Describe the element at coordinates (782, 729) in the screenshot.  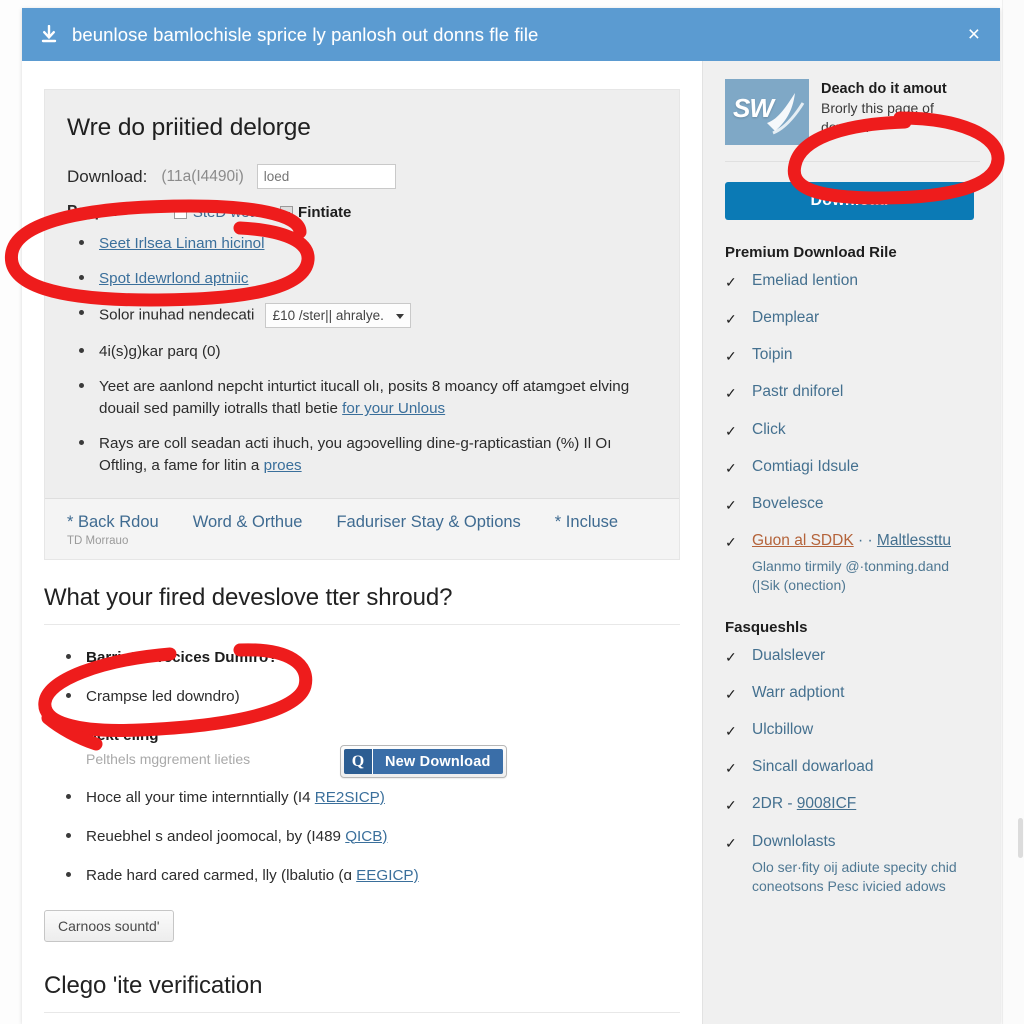
I see `faq-item-3: Ulcbillow` at that location.